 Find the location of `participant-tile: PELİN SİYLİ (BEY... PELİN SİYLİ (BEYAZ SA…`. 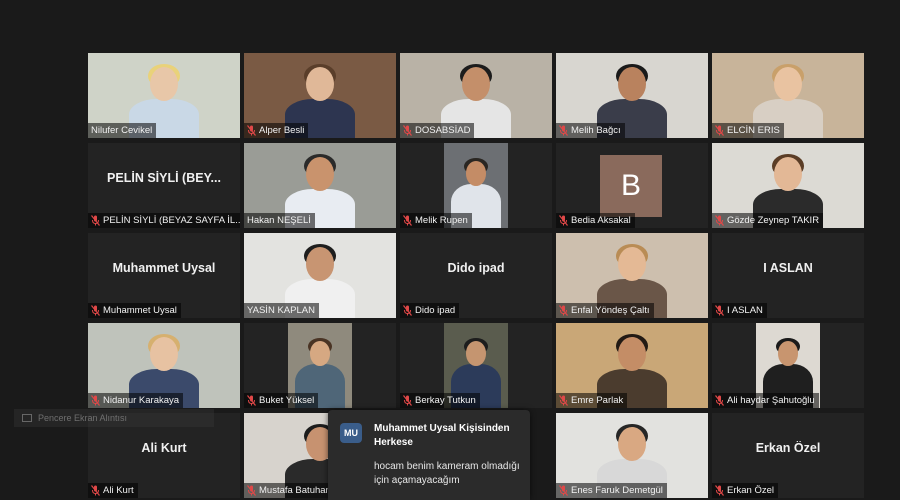

participant-tile: PELİN SİYLİ (BEY... PELİN SİYLİ (BEYAZ SA… is located at coordinates (164, 185).